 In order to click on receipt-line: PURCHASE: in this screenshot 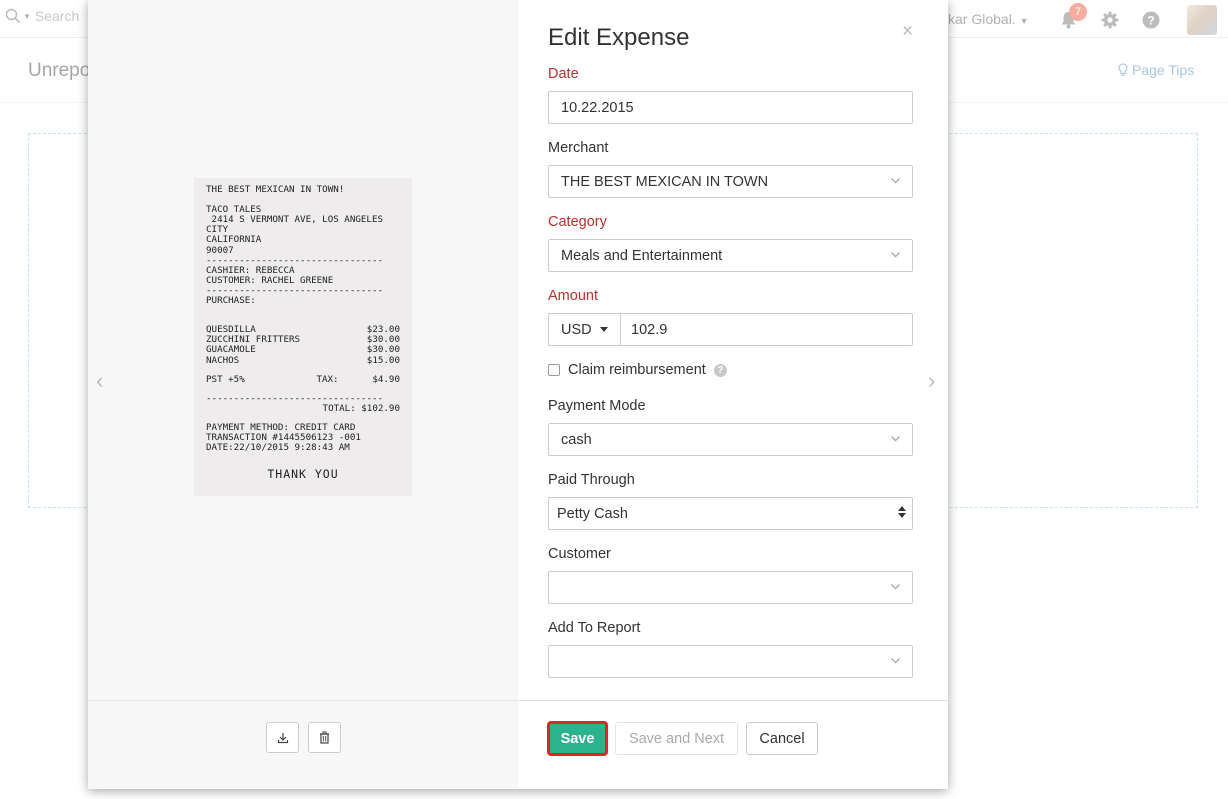, I will do `click(231, 301)`.